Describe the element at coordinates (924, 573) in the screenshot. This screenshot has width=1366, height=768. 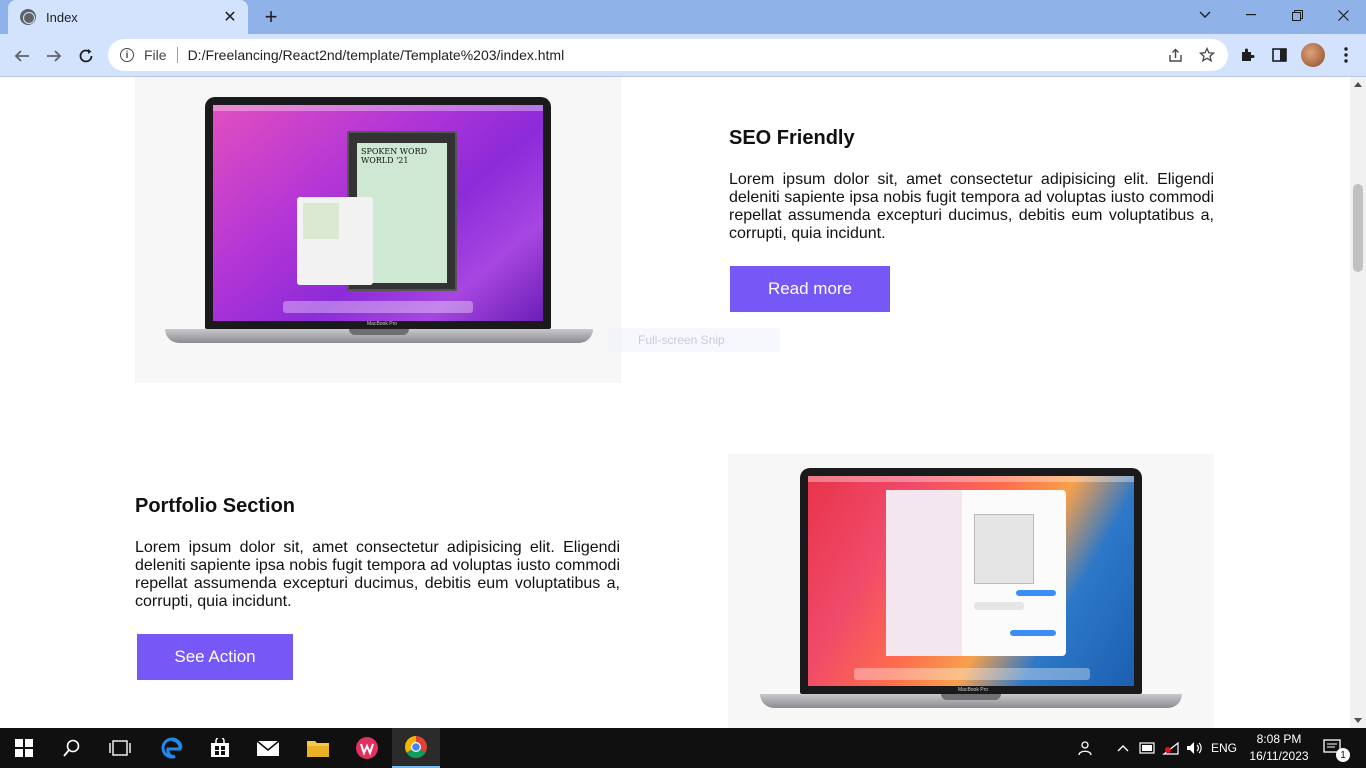
I see `messages-sidebar` at that location.